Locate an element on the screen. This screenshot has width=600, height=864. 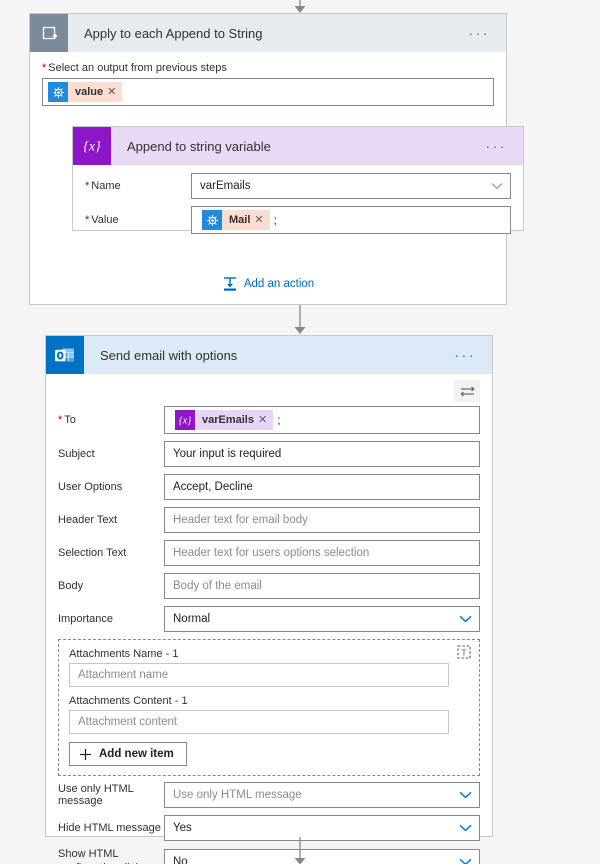
apply-to-each-header: Apply to each Append to String ··· is located at coordinates (268, 33).